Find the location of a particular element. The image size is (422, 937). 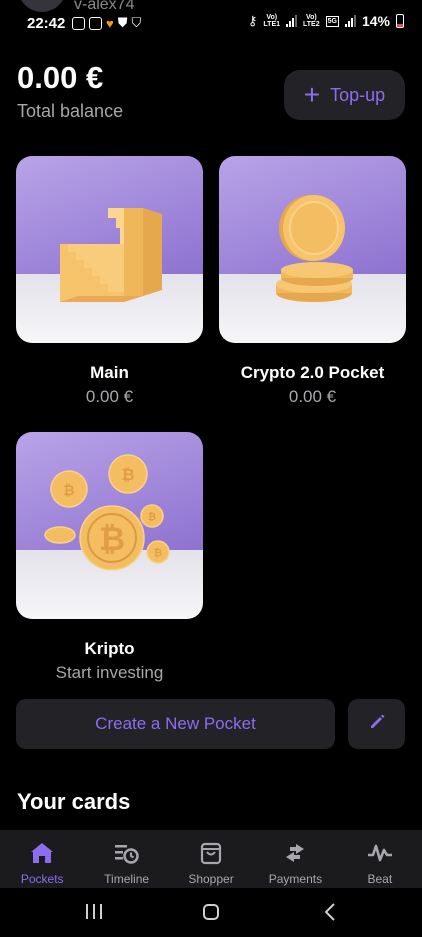

battery-icon is located at coordinates (400, 21).